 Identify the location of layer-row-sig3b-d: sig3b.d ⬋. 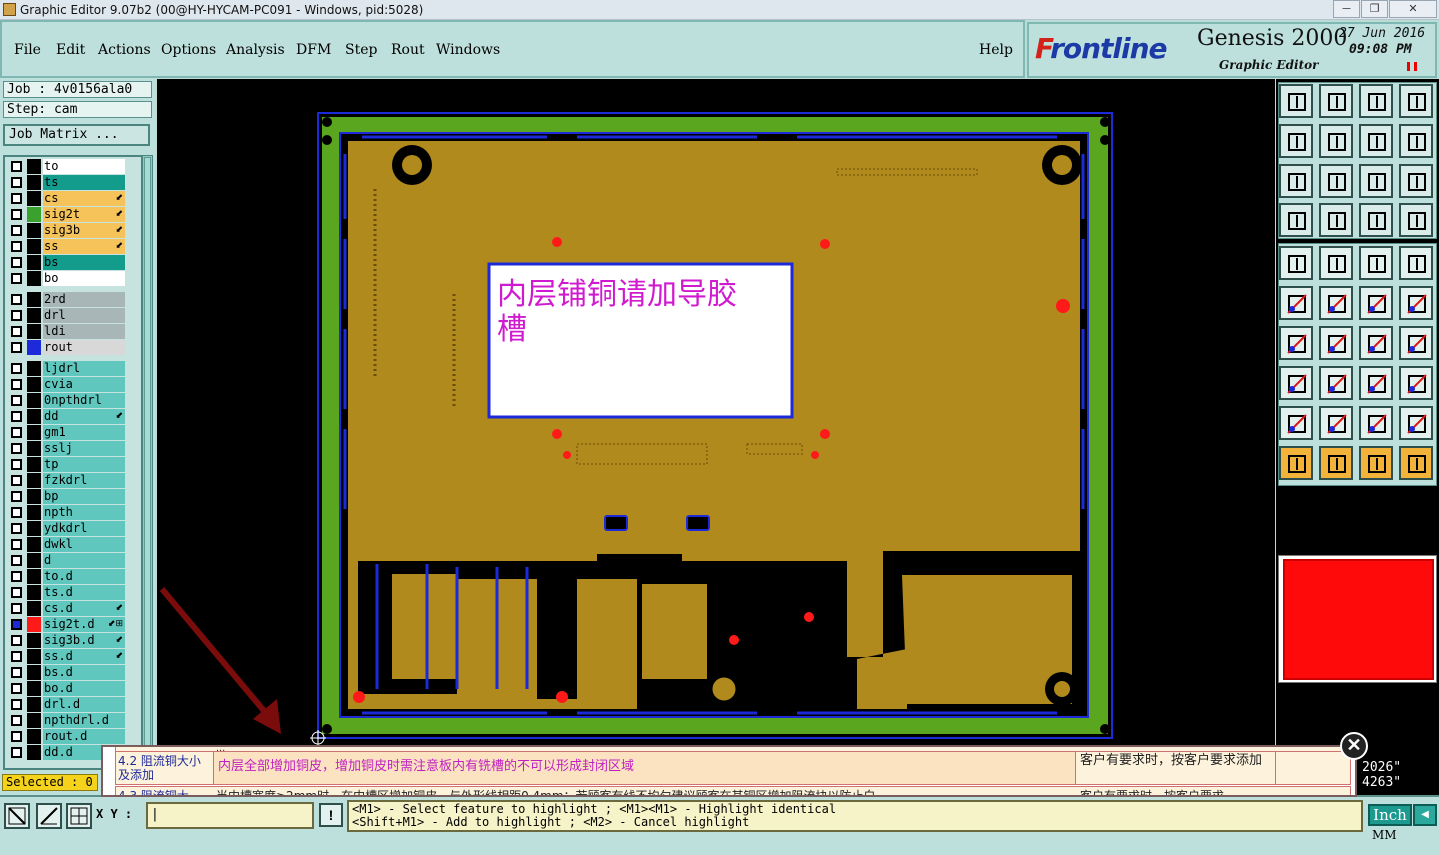
(66, 640).